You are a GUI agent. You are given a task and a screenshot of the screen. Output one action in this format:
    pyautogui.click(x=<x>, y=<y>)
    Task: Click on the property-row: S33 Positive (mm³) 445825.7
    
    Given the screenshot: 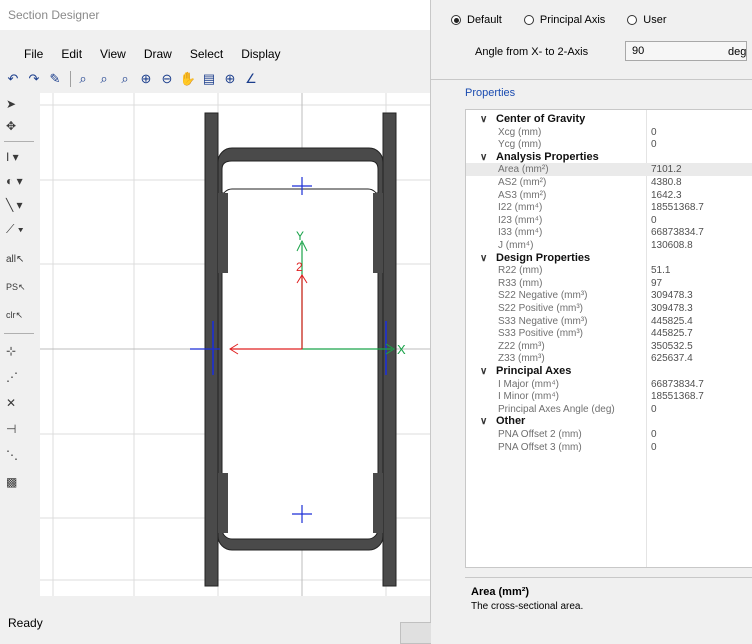 What is the action you would take?
    pyautogui.click(x=609, y=333)
    